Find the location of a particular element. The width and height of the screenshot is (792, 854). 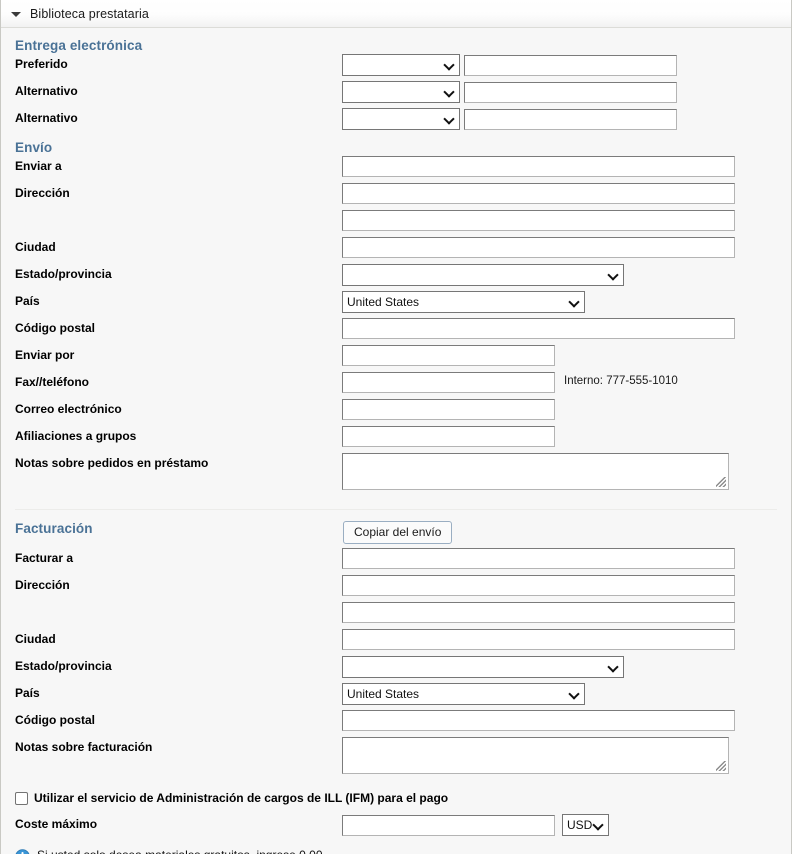

field-bill-city is located at coordinates (566, 639).